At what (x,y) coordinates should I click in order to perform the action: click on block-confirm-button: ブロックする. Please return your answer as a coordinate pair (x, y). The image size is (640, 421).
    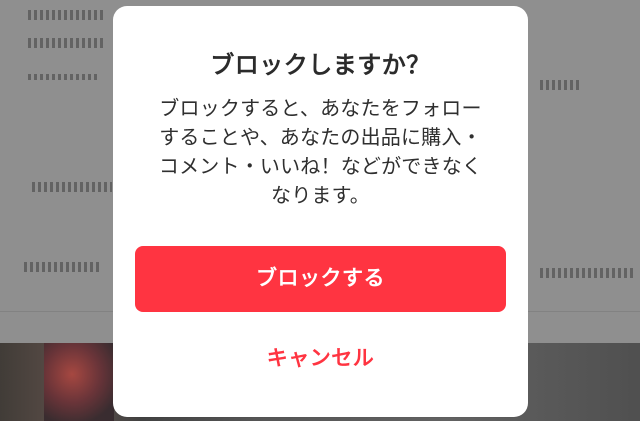
    Looking at the image, I should click on (320, 279).